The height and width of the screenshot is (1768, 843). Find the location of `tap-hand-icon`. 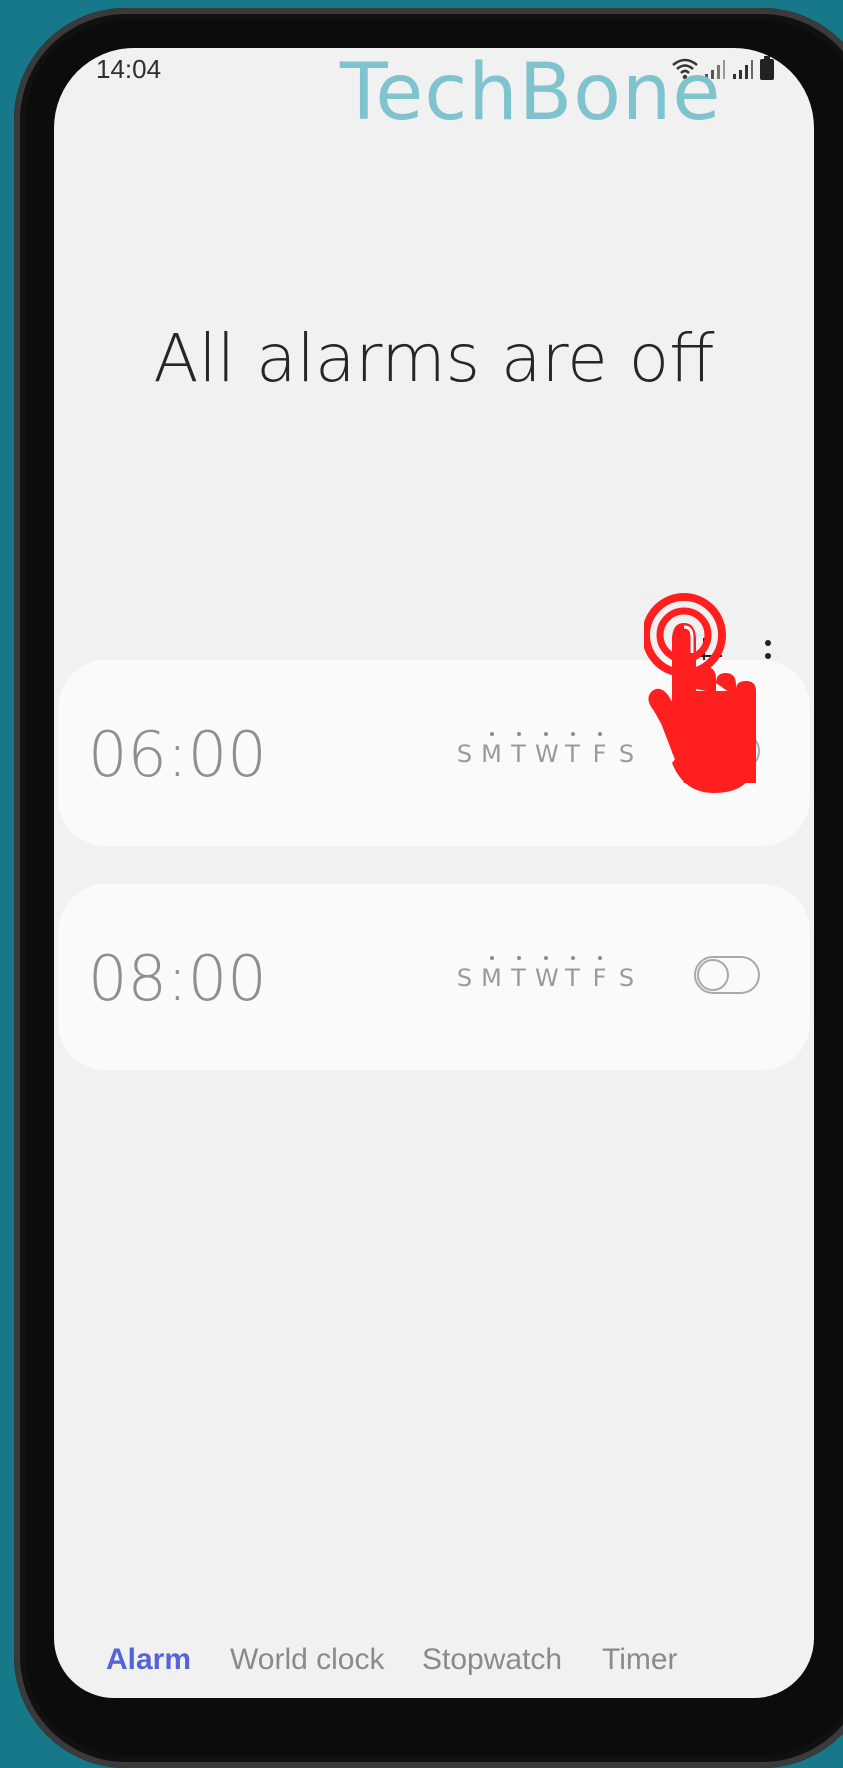

tap-hand-icon is located at coordinates (700, 693).